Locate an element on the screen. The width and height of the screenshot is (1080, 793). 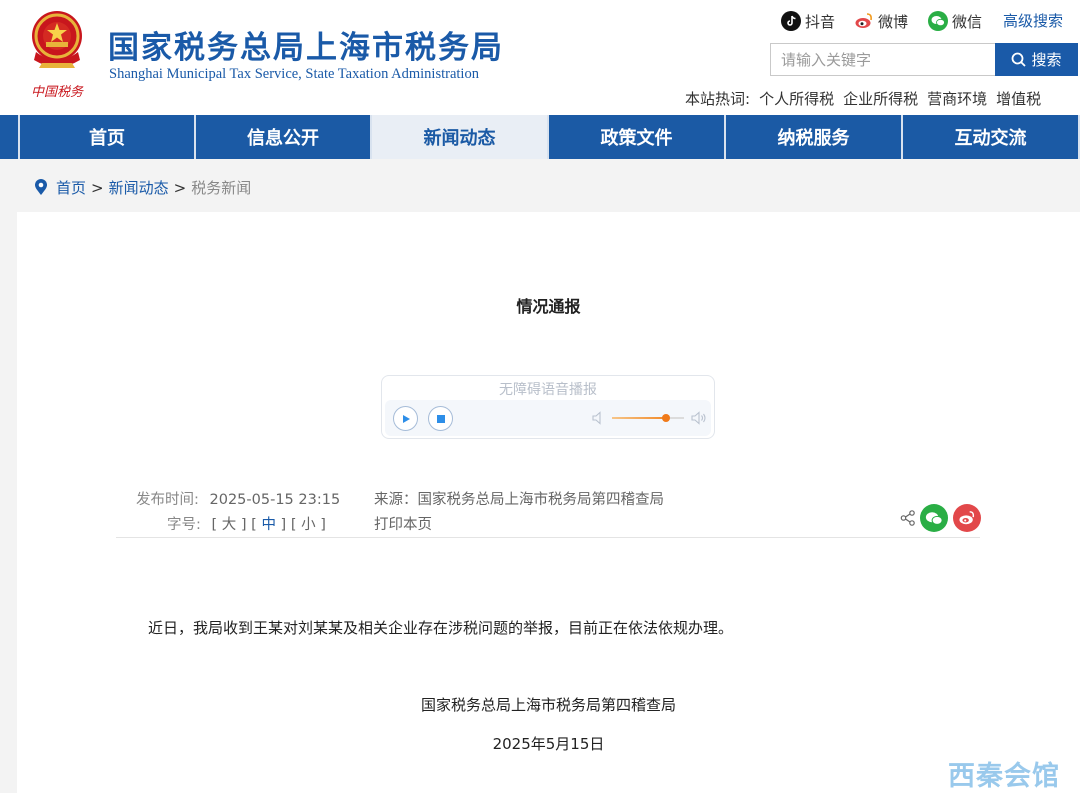
volume-slider-handle is located at coordinates (666, 418).